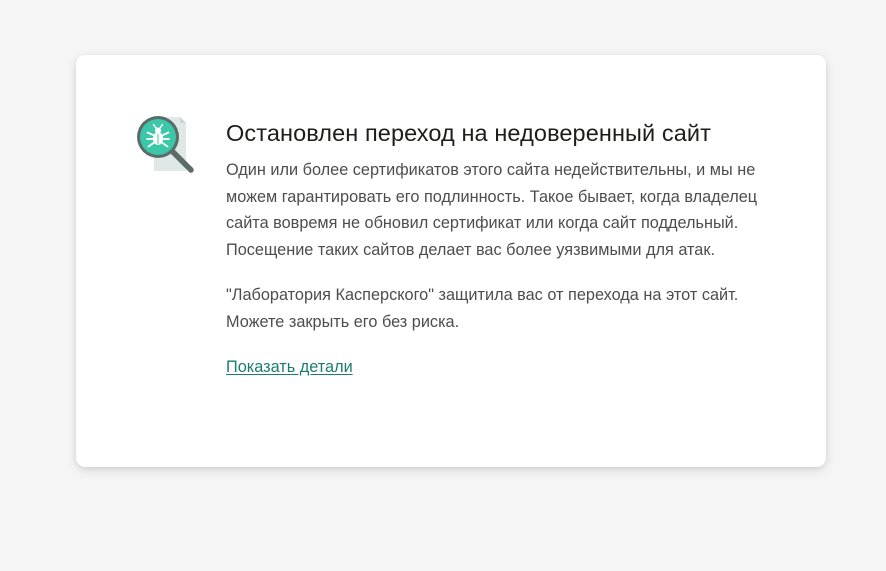  What do you see at coordinates (289, 367) in the screenshot?
I see `show-details-link: Показать детали` at bounding box center [289, 367].